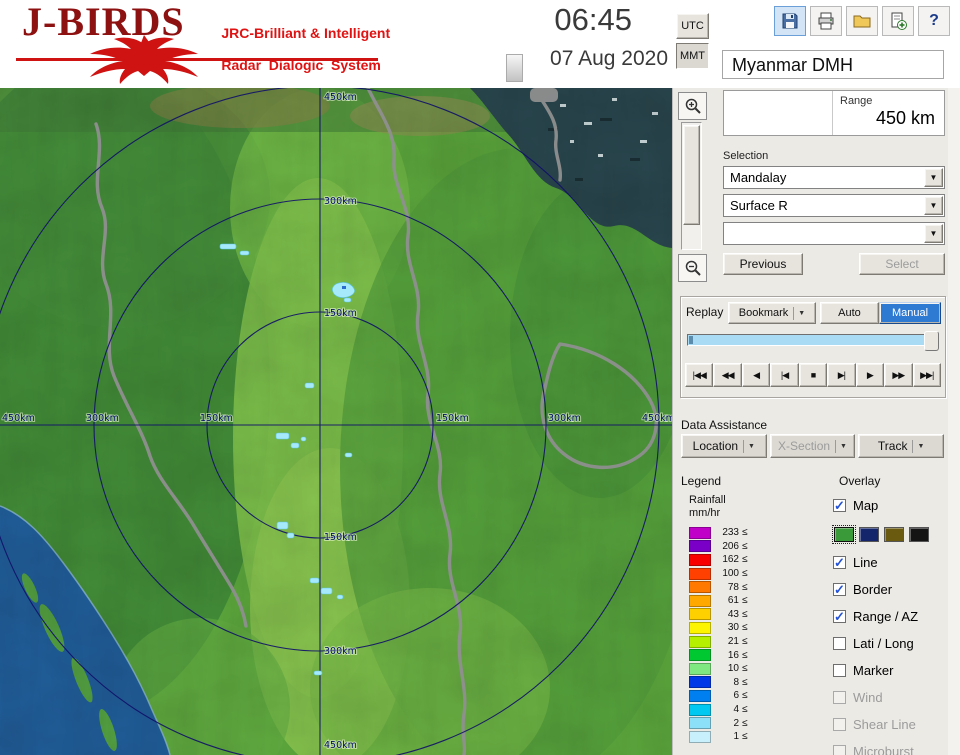 Image resolution: width=960 pixels, height=755 pixels. I want to click on product-select: Surface R ▼, so click(834, 205).